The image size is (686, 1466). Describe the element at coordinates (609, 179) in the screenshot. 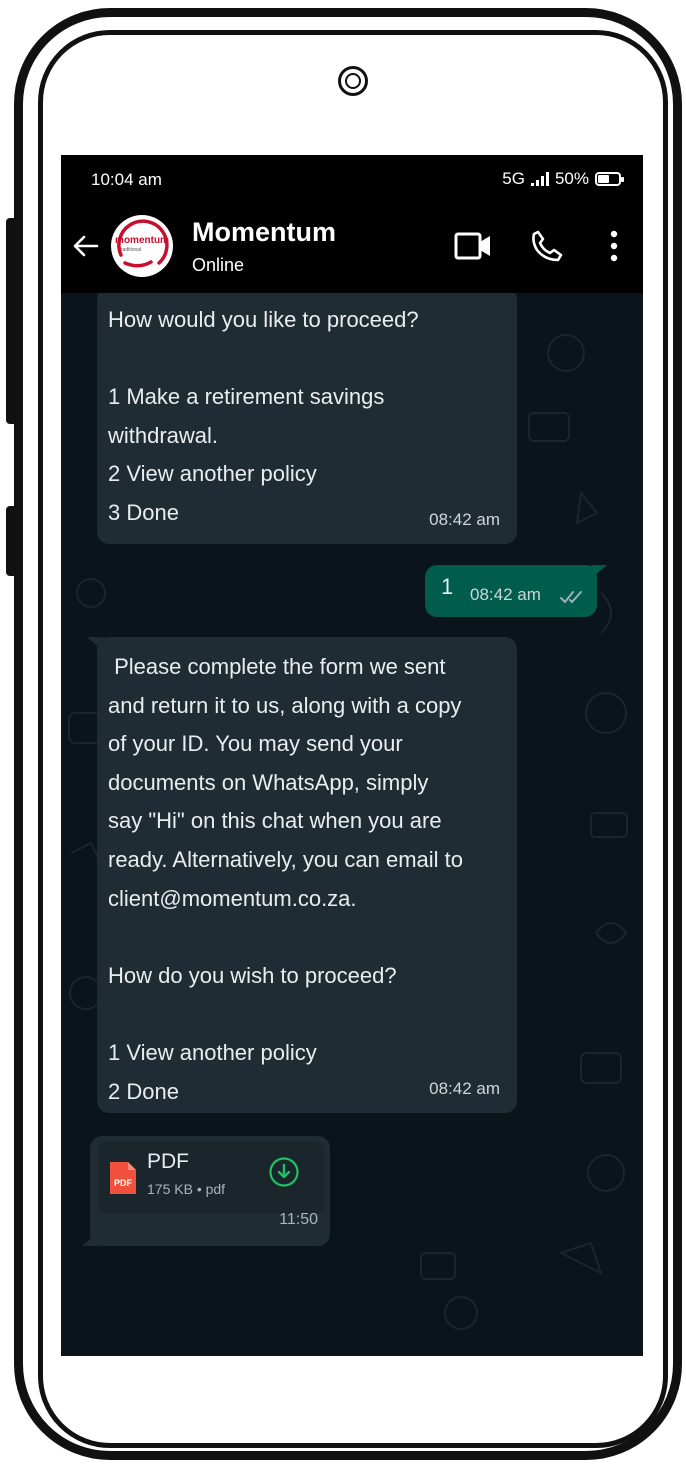

I see `battery-icon` at that location.